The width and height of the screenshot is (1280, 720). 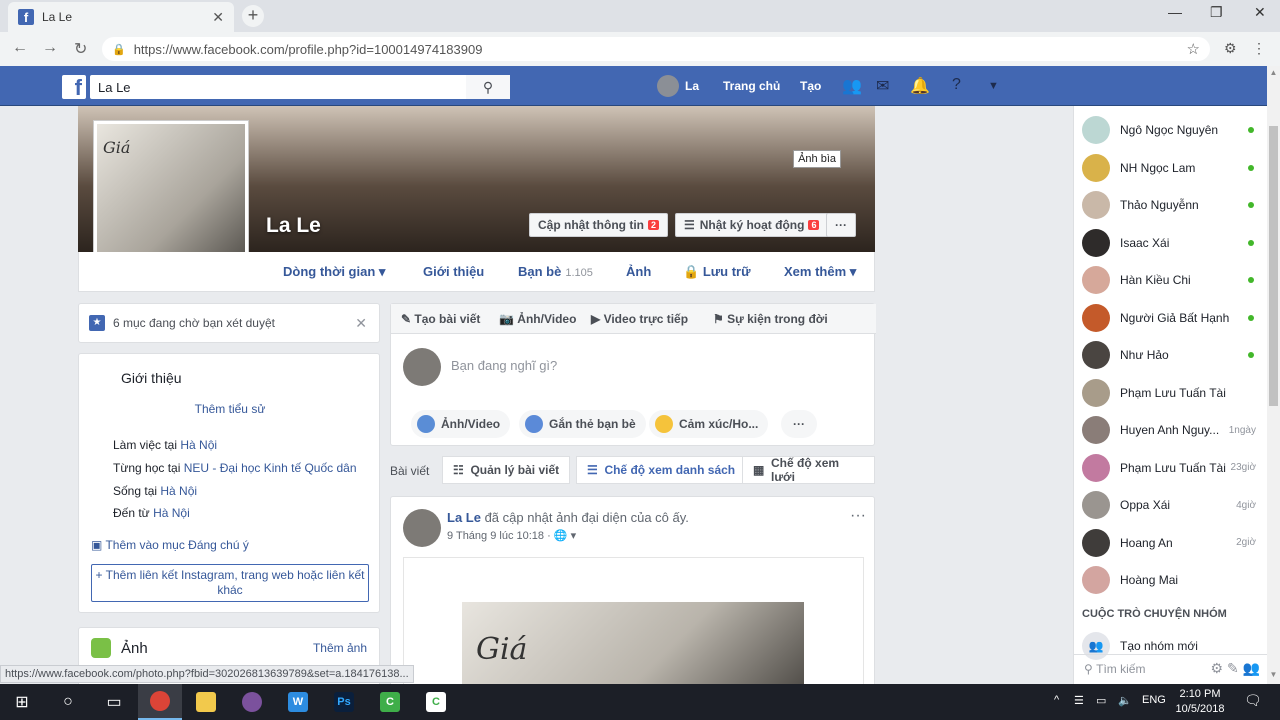 I want to click on post-author: La Le, so click(x=464, y=517).